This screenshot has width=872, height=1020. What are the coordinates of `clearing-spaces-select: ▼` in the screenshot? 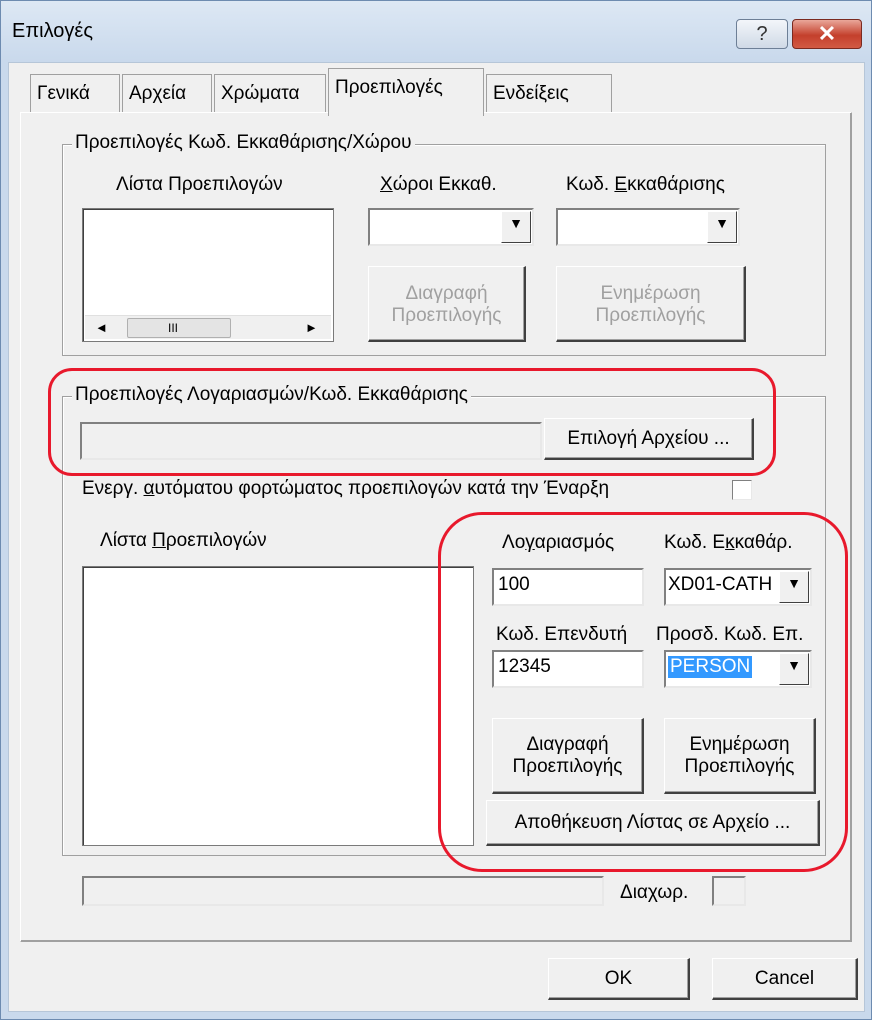 It's located at (451, 227).